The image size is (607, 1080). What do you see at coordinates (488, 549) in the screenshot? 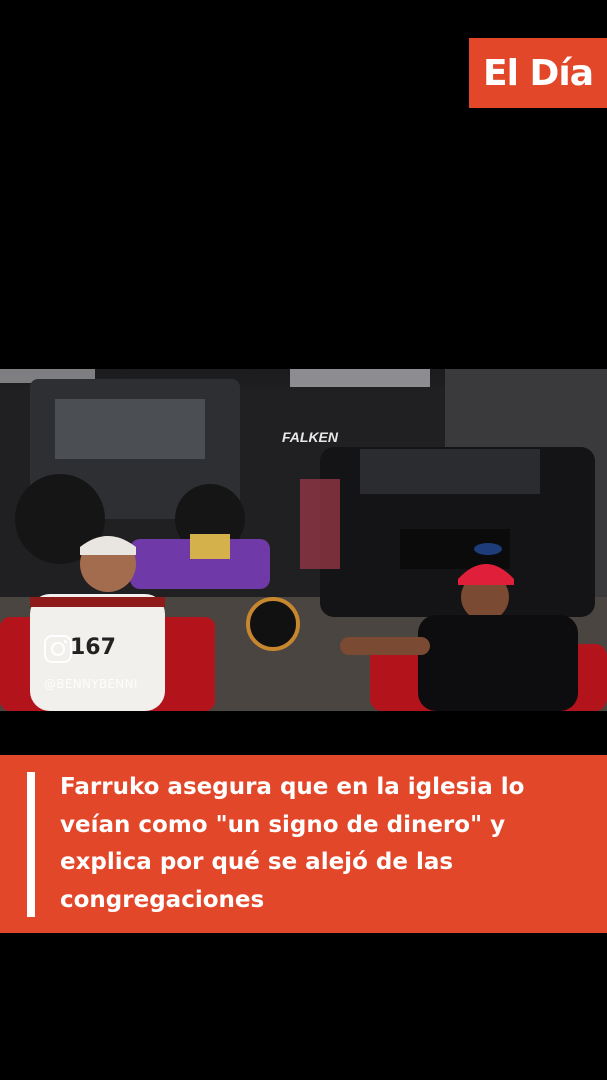
I see `pickup-badge` at bounding box center [488, 549].